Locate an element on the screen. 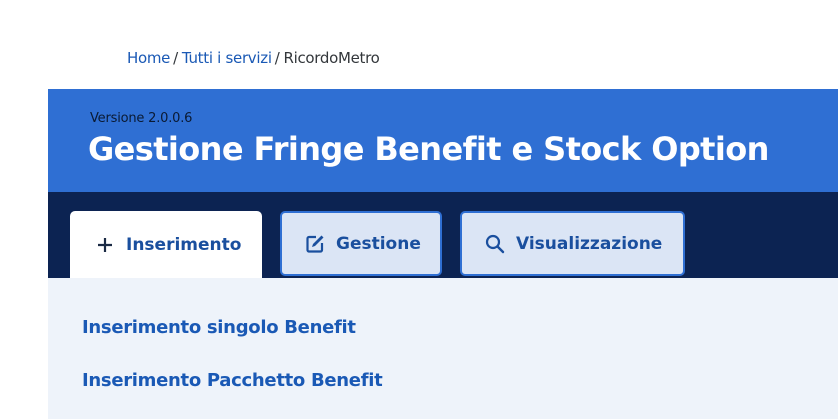 Image resolution: width=838 pixels, height=419 pixels. tab-inserimento: Inserimento is located at coordinates (166, 244).